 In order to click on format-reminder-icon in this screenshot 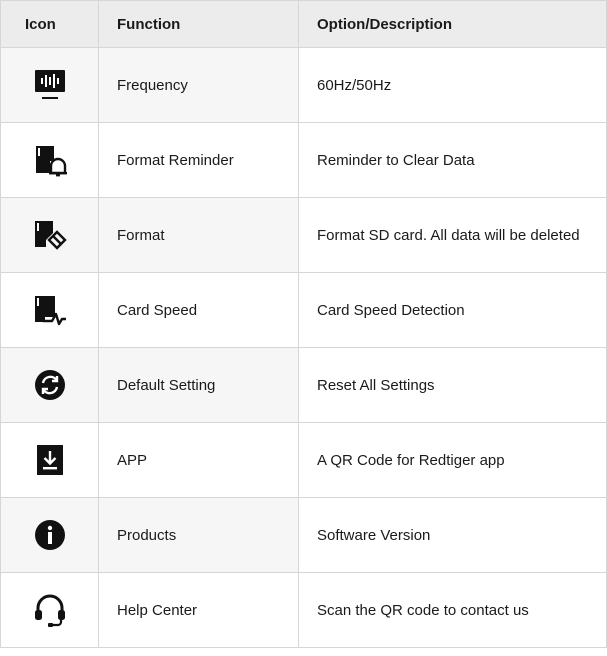, I will do `click(51, 161)`.